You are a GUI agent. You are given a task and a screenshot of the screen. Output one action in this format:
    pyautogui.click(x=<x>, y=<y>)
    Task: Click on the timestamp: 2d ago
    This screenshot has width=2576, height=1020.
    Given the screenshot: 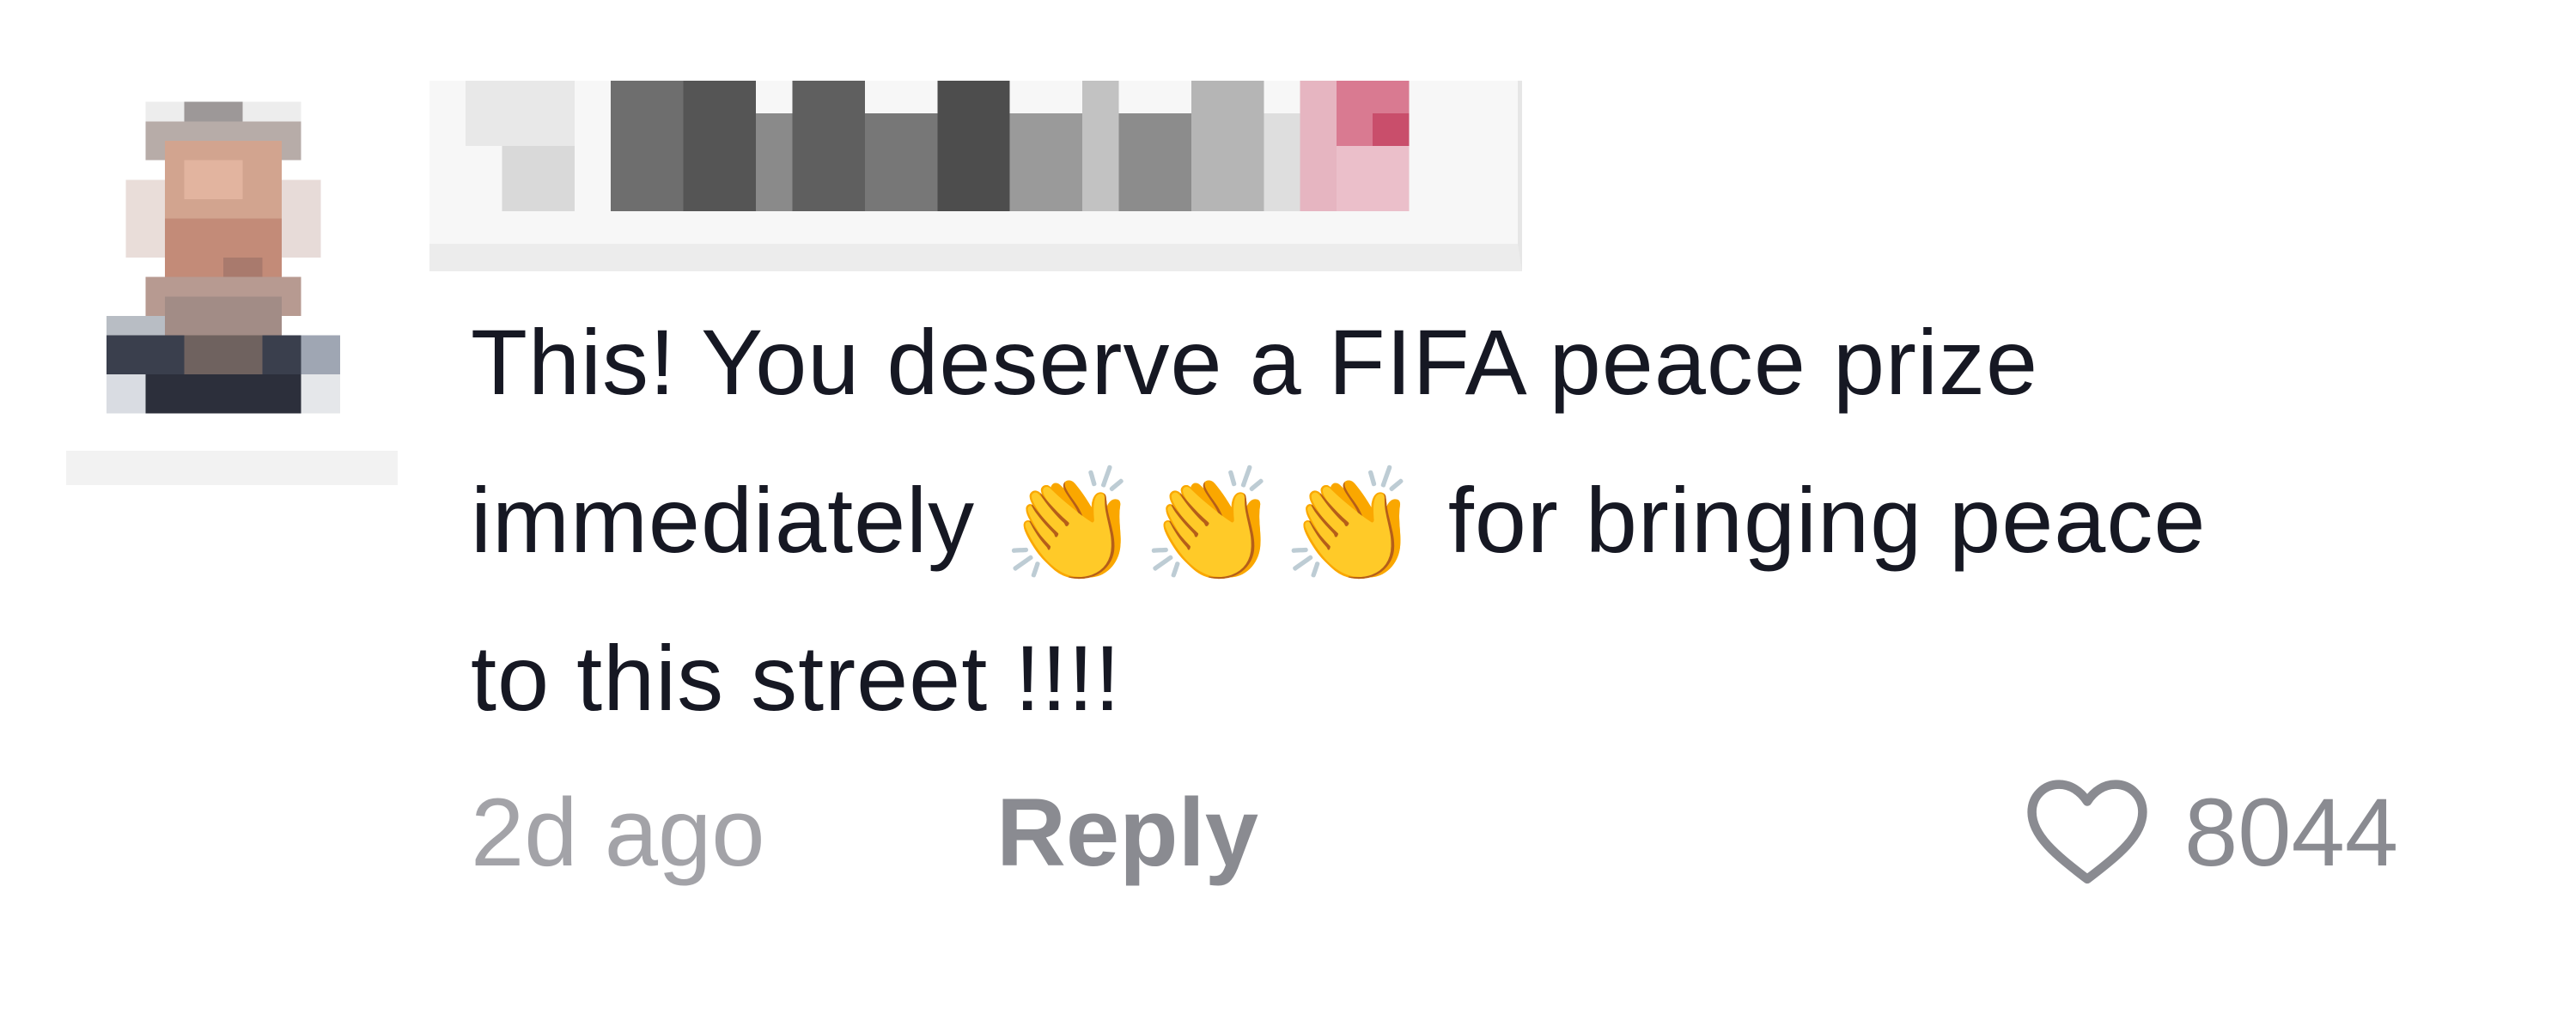 What is the action you would take?
    pyautogui.click(x=618, y=833)
    